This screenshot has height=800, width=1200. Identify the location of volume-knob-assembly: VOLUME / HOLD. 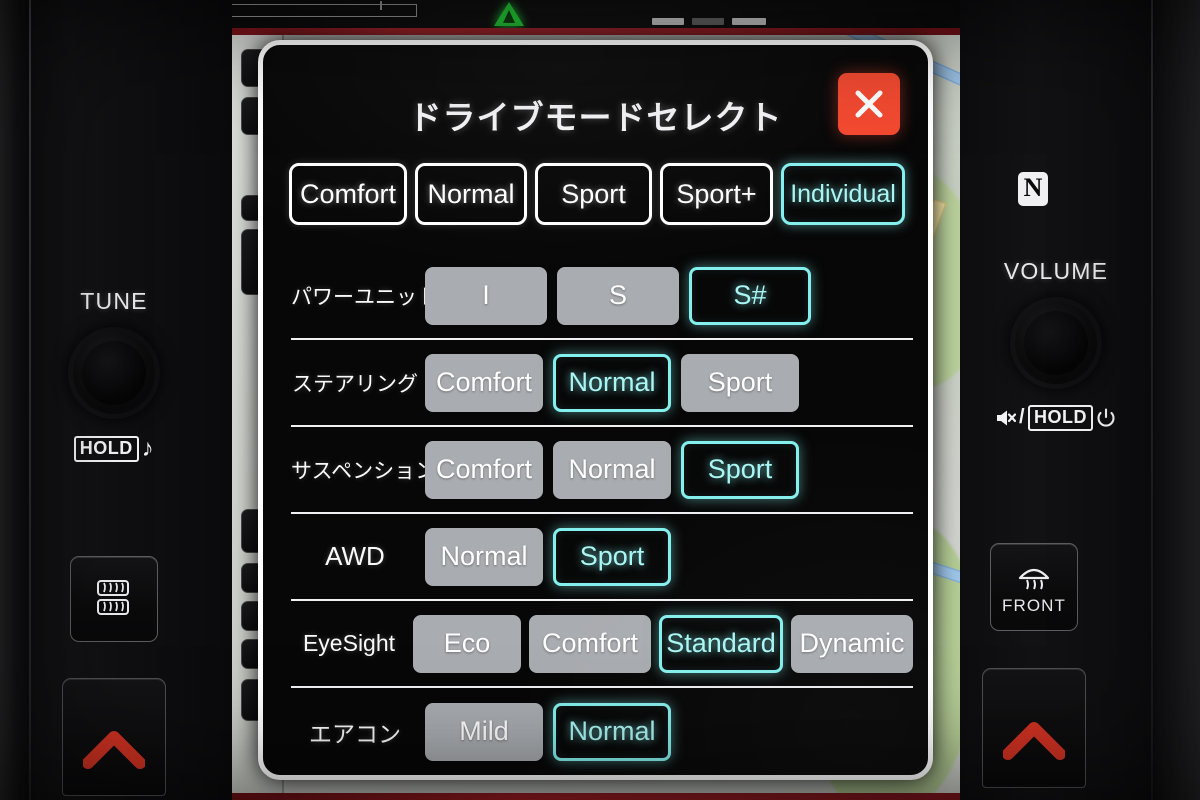
(1056, 344).